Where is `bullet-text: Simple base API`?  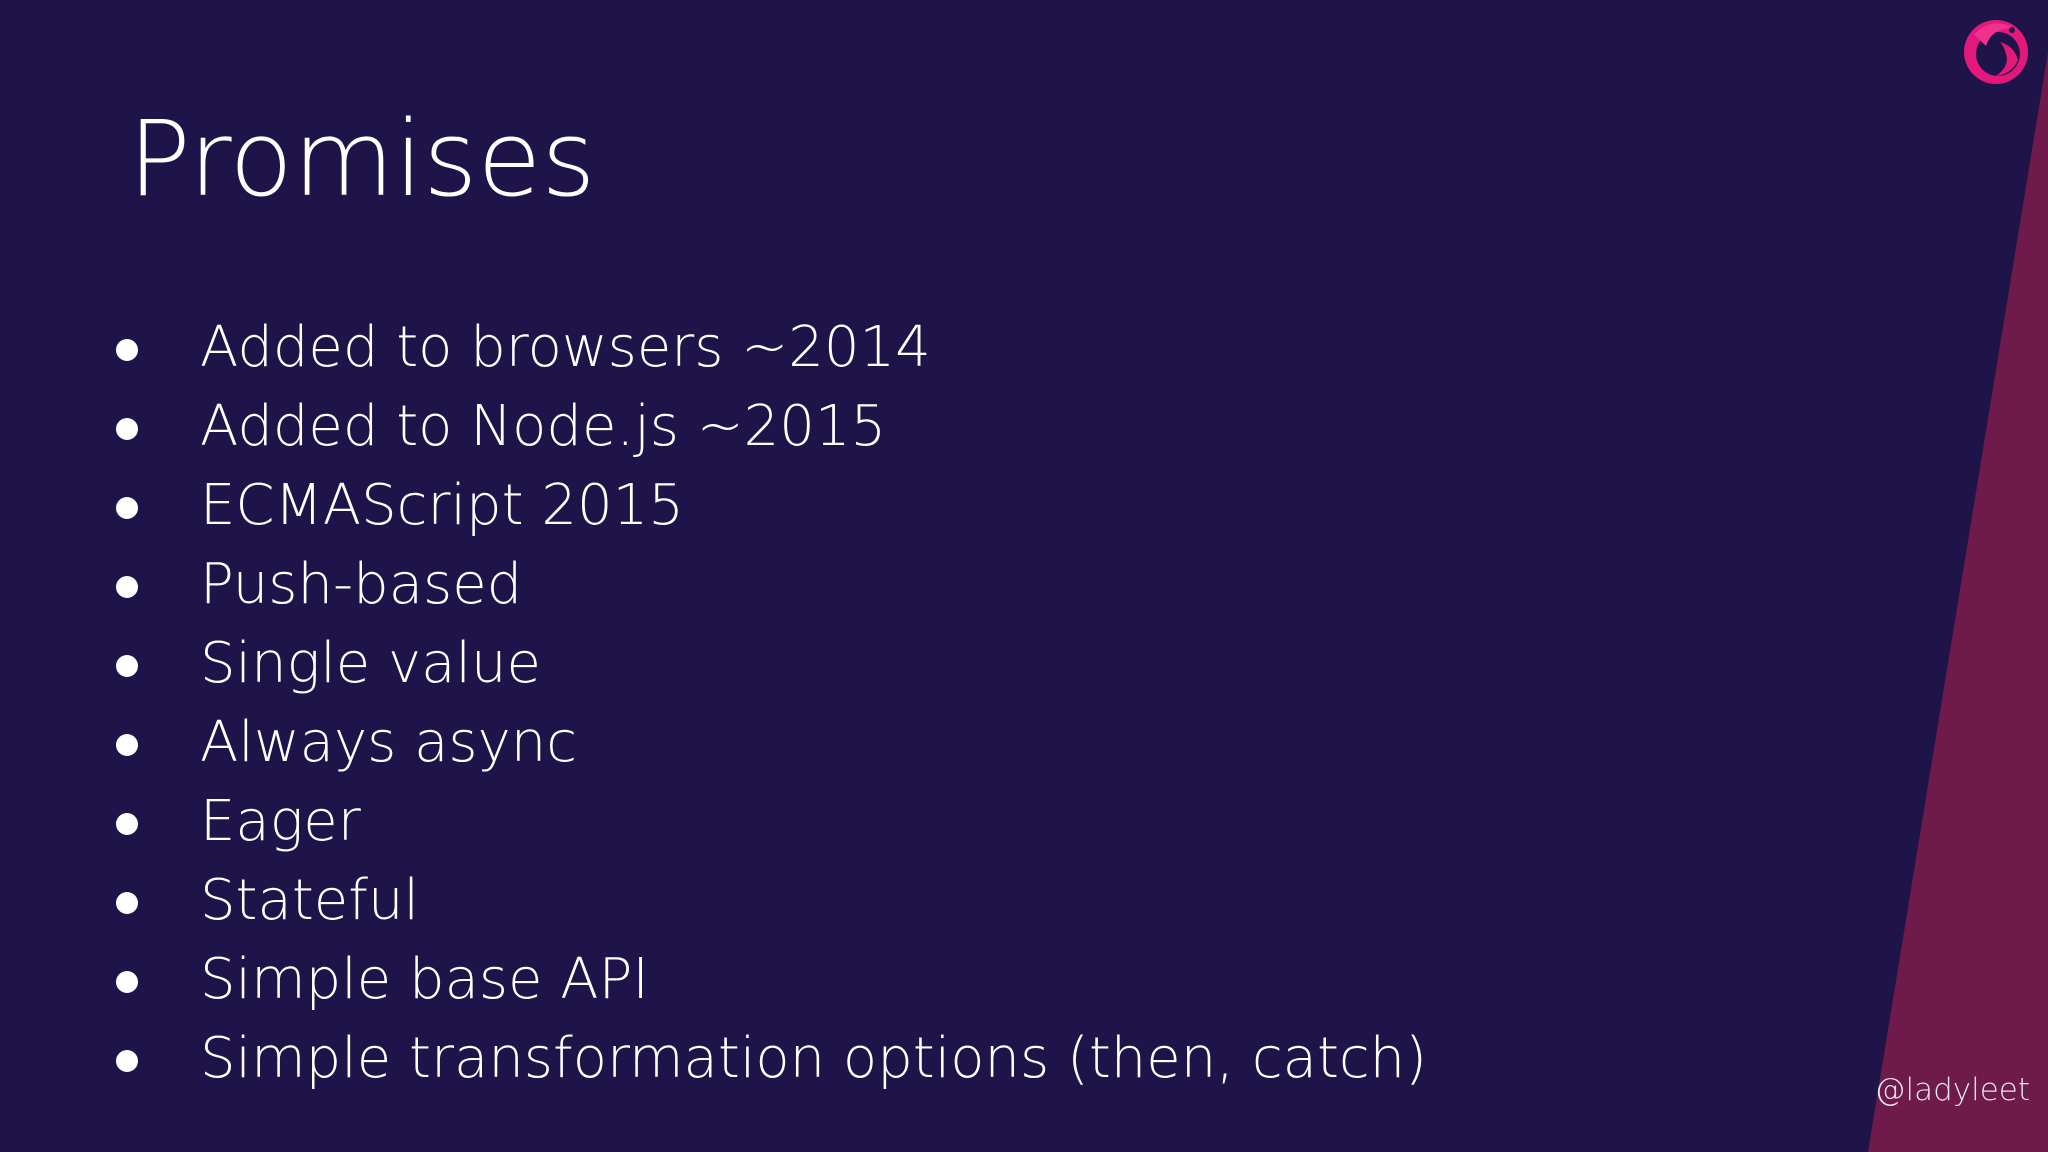
bullet-text: Simple base API is located at coordinates (424, 979).